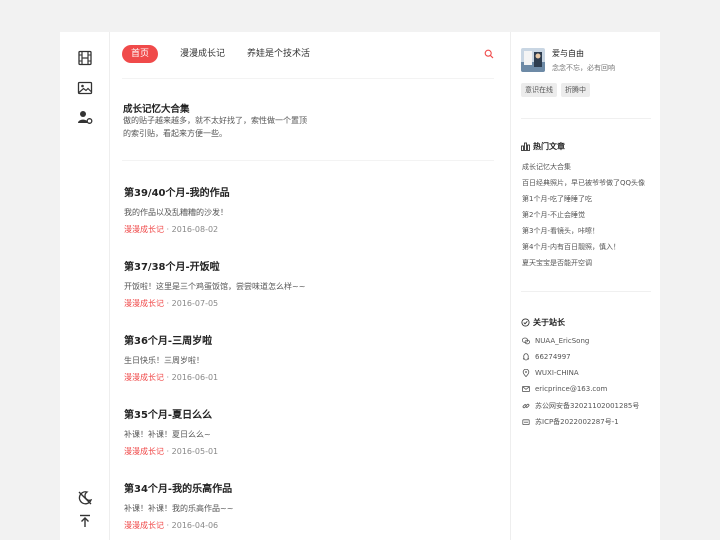 This screenshot has height=540, width=720. What do you see at coordinates (526, 341) in the screenshot?
I see `wechat-icon` at bounding box center [526, 341].